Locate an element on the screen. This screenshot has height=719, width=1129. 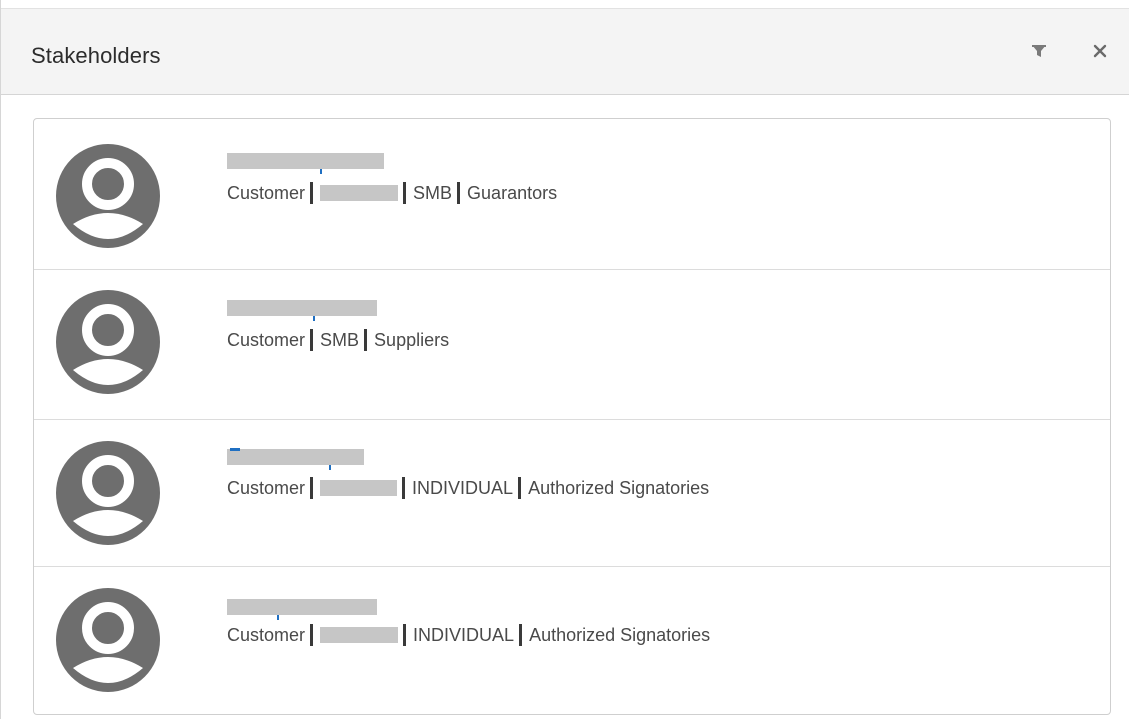
filter-button is located at coordinates (1039, 51).